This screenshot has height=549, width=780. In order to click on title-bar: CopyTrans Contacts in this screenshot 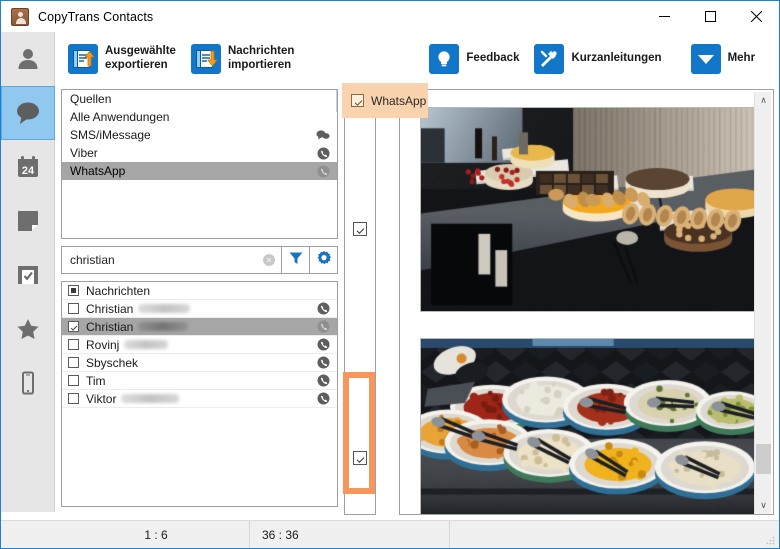, I will do `click(390, 16)`.